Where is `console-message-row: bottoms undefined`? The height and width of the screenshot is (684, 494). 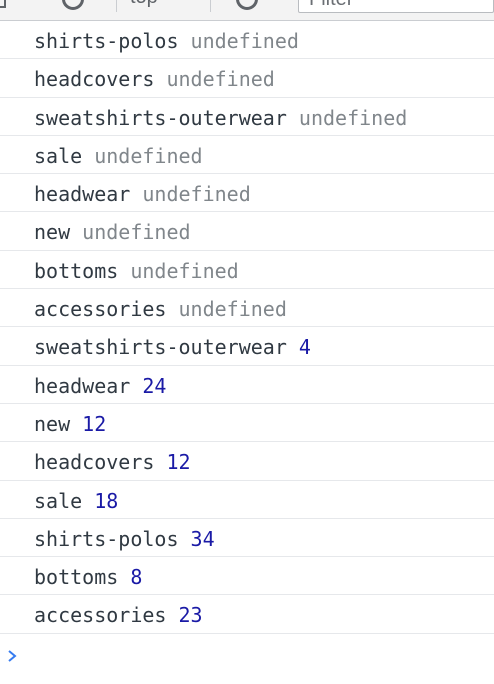 console-message-row: bottoms undefined is located at coordinates (247, 270).